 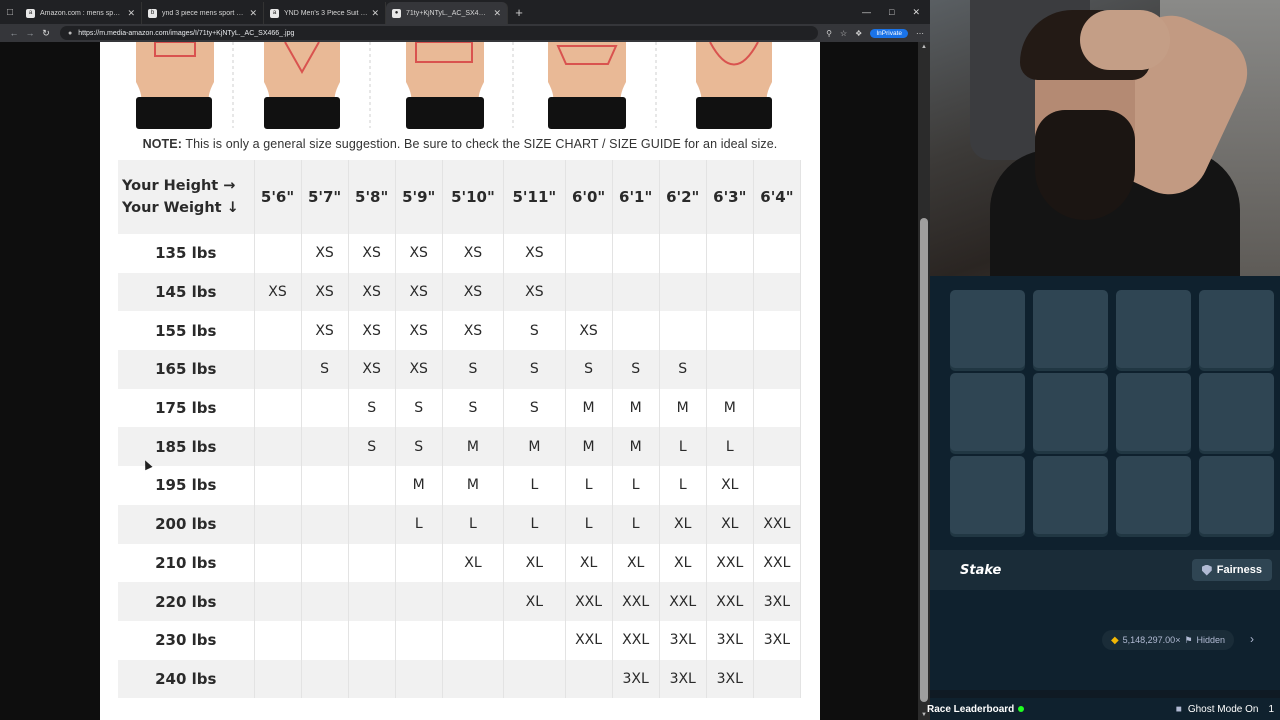 I want to click on tab-title: Amazon.com : mens sport blazer - Sports, so click(x=81, y=13).